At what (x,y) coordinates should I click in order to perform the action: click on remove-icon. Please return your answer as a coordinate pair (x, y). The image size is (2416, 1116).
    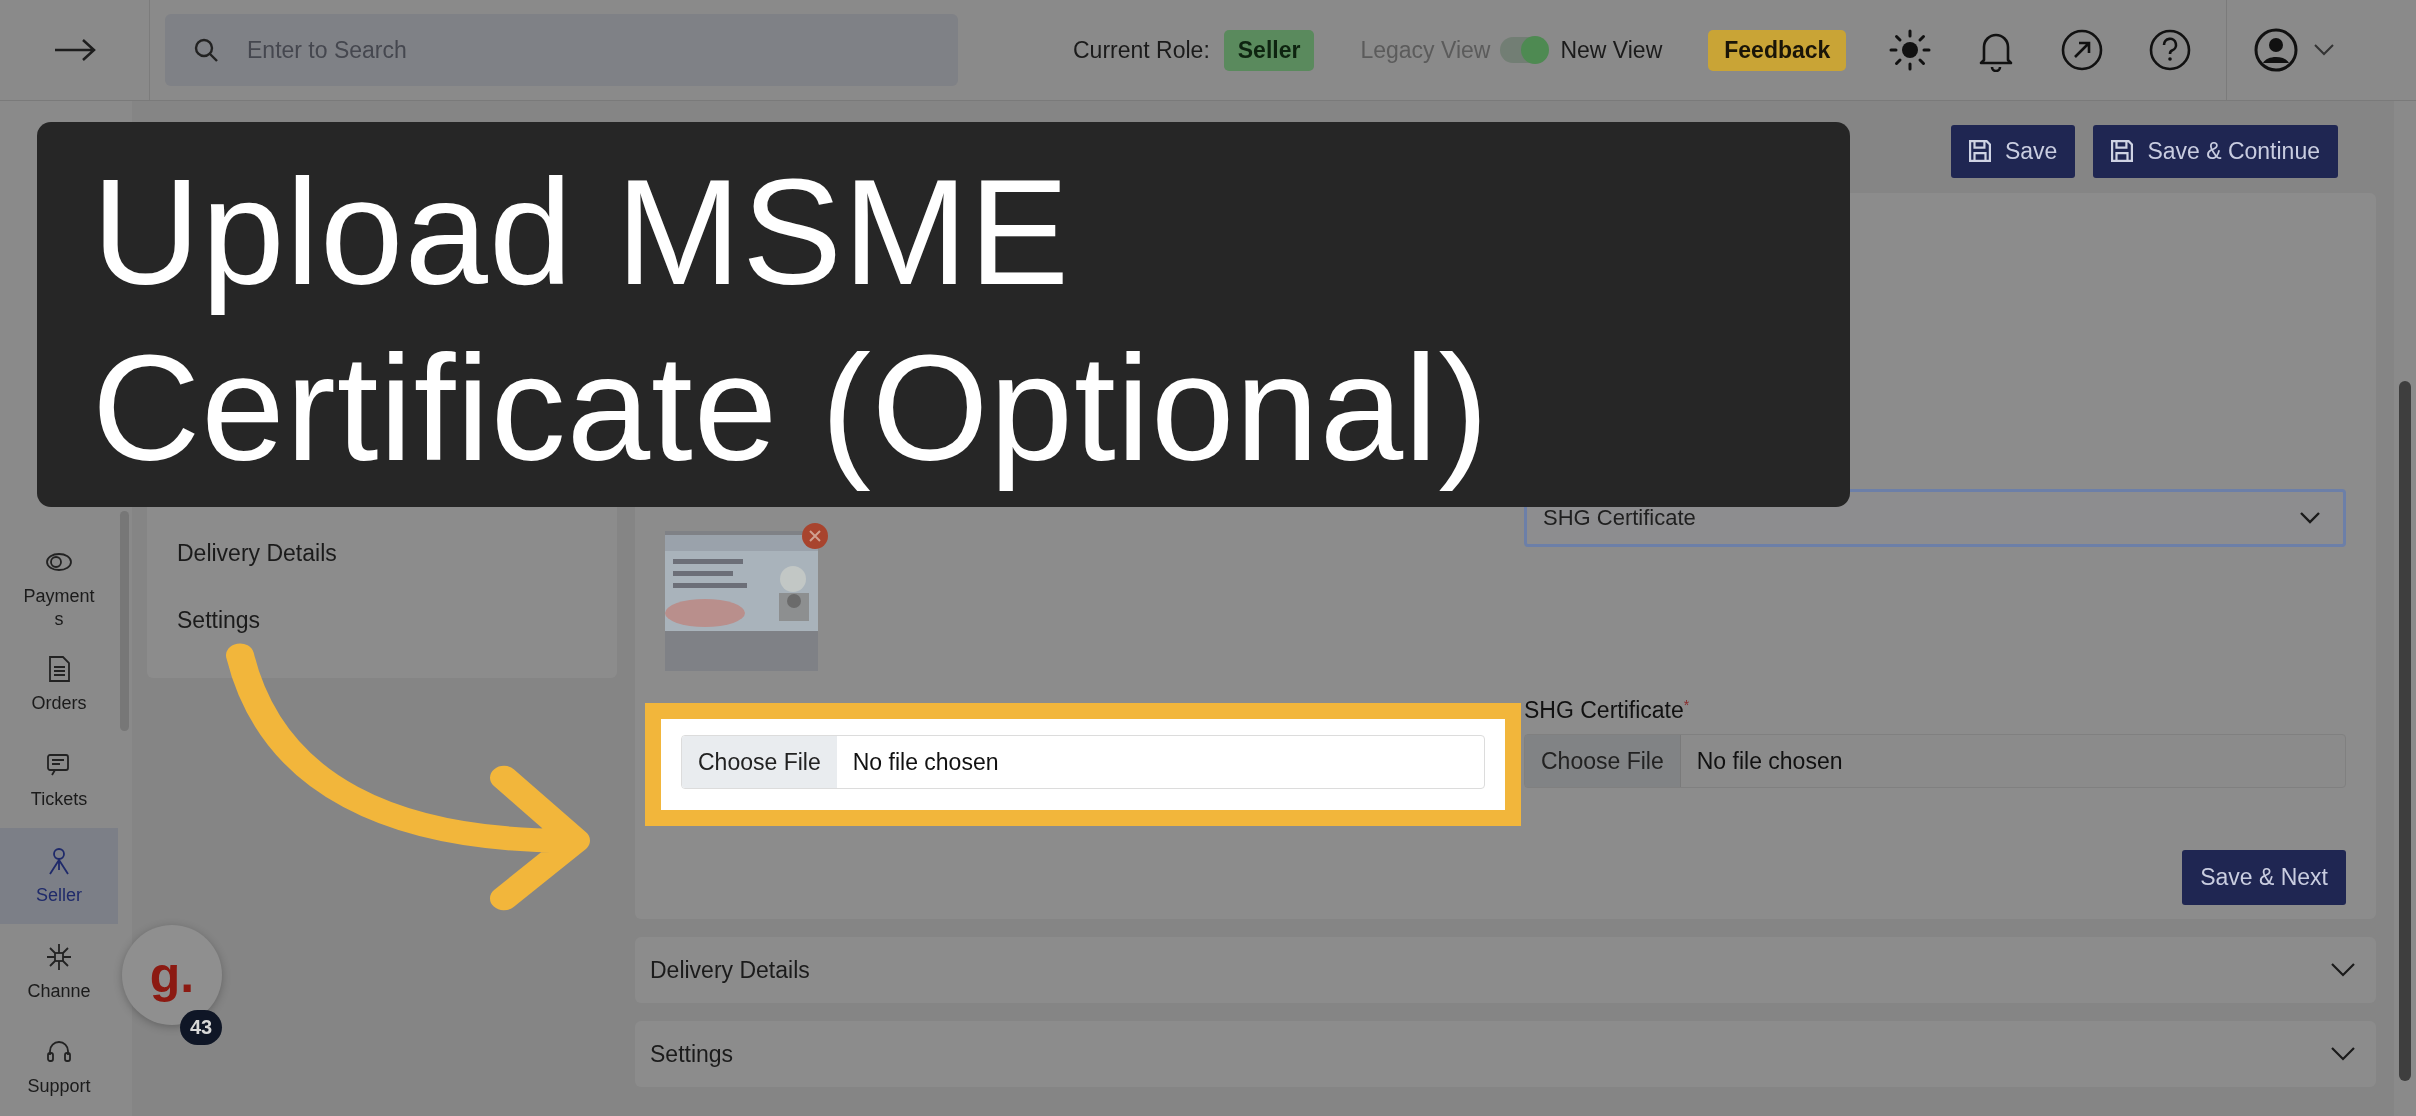
    Looking at the image, I should click on (815, 536).